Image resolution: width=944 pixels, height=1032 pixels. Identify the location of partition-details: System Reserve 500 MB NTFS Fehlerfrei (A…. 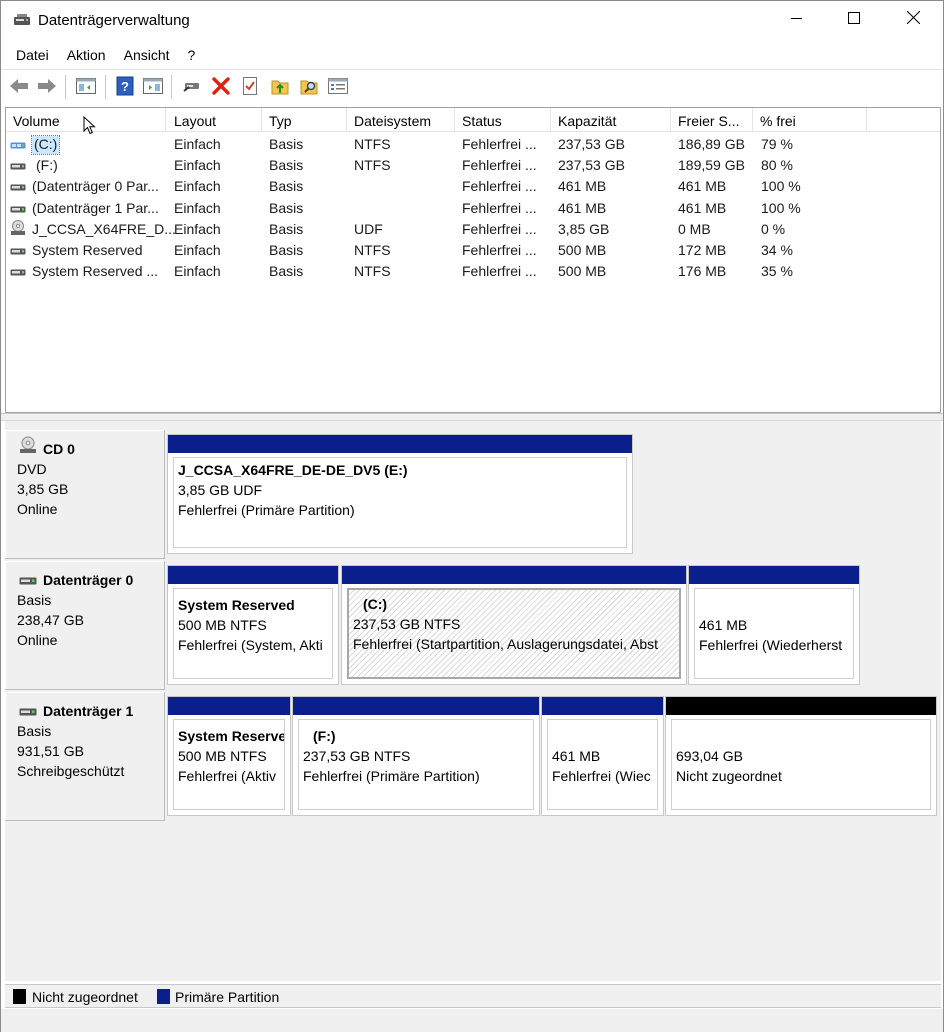
(229, 764).